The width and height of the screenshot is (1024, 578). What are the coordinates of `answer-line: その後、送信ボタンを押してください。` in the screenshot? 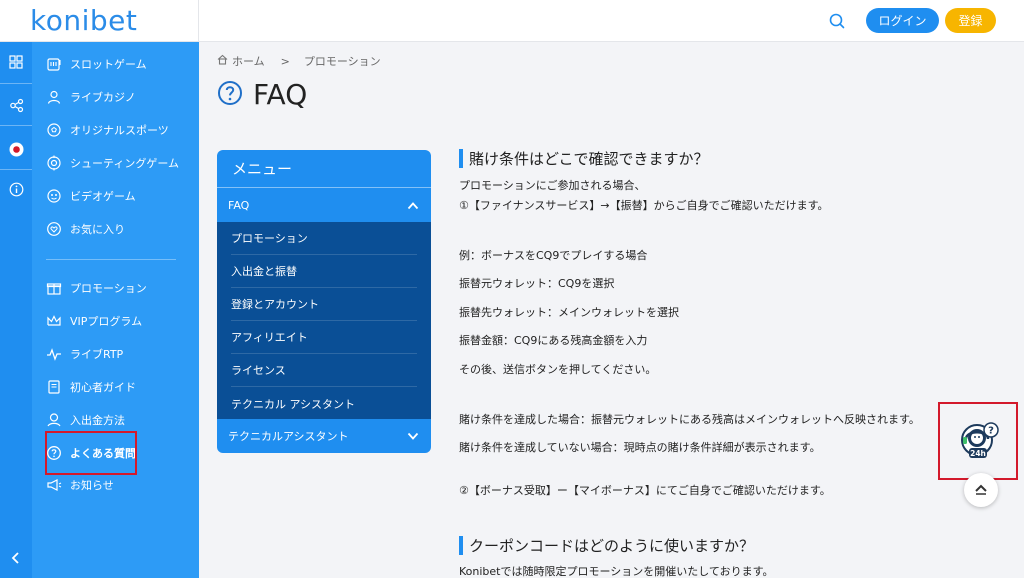 It's located at (558, 369).